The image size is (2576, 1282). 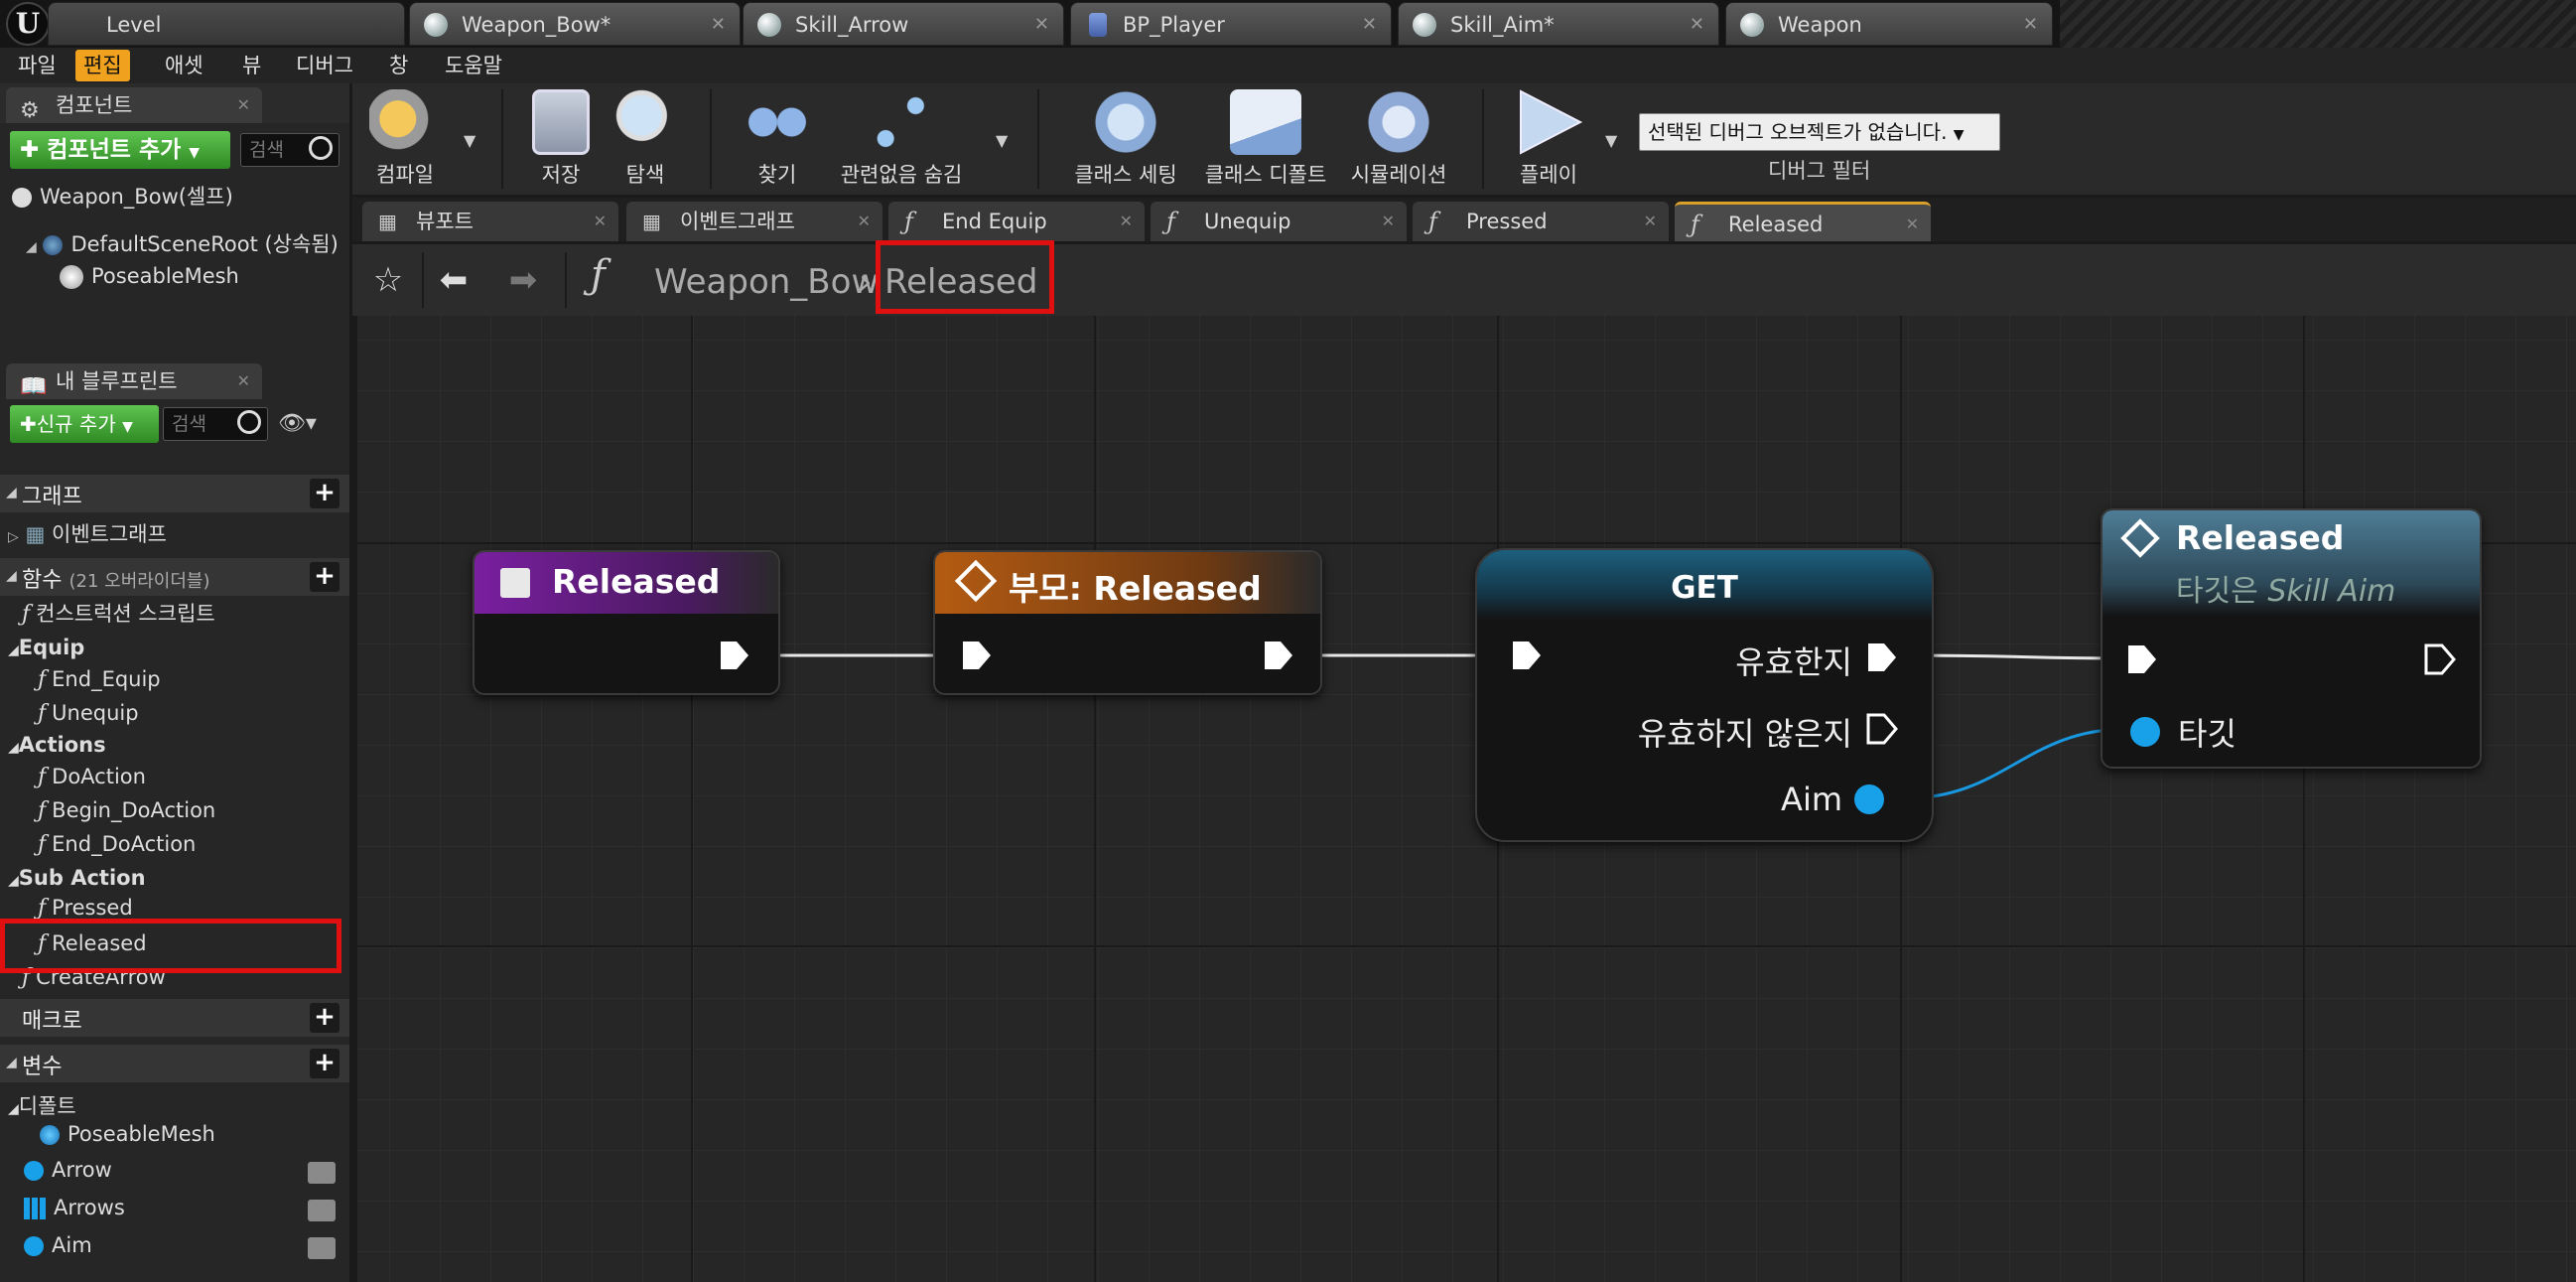 I want to click on save-button: 저장, so click(x=561, y=139).